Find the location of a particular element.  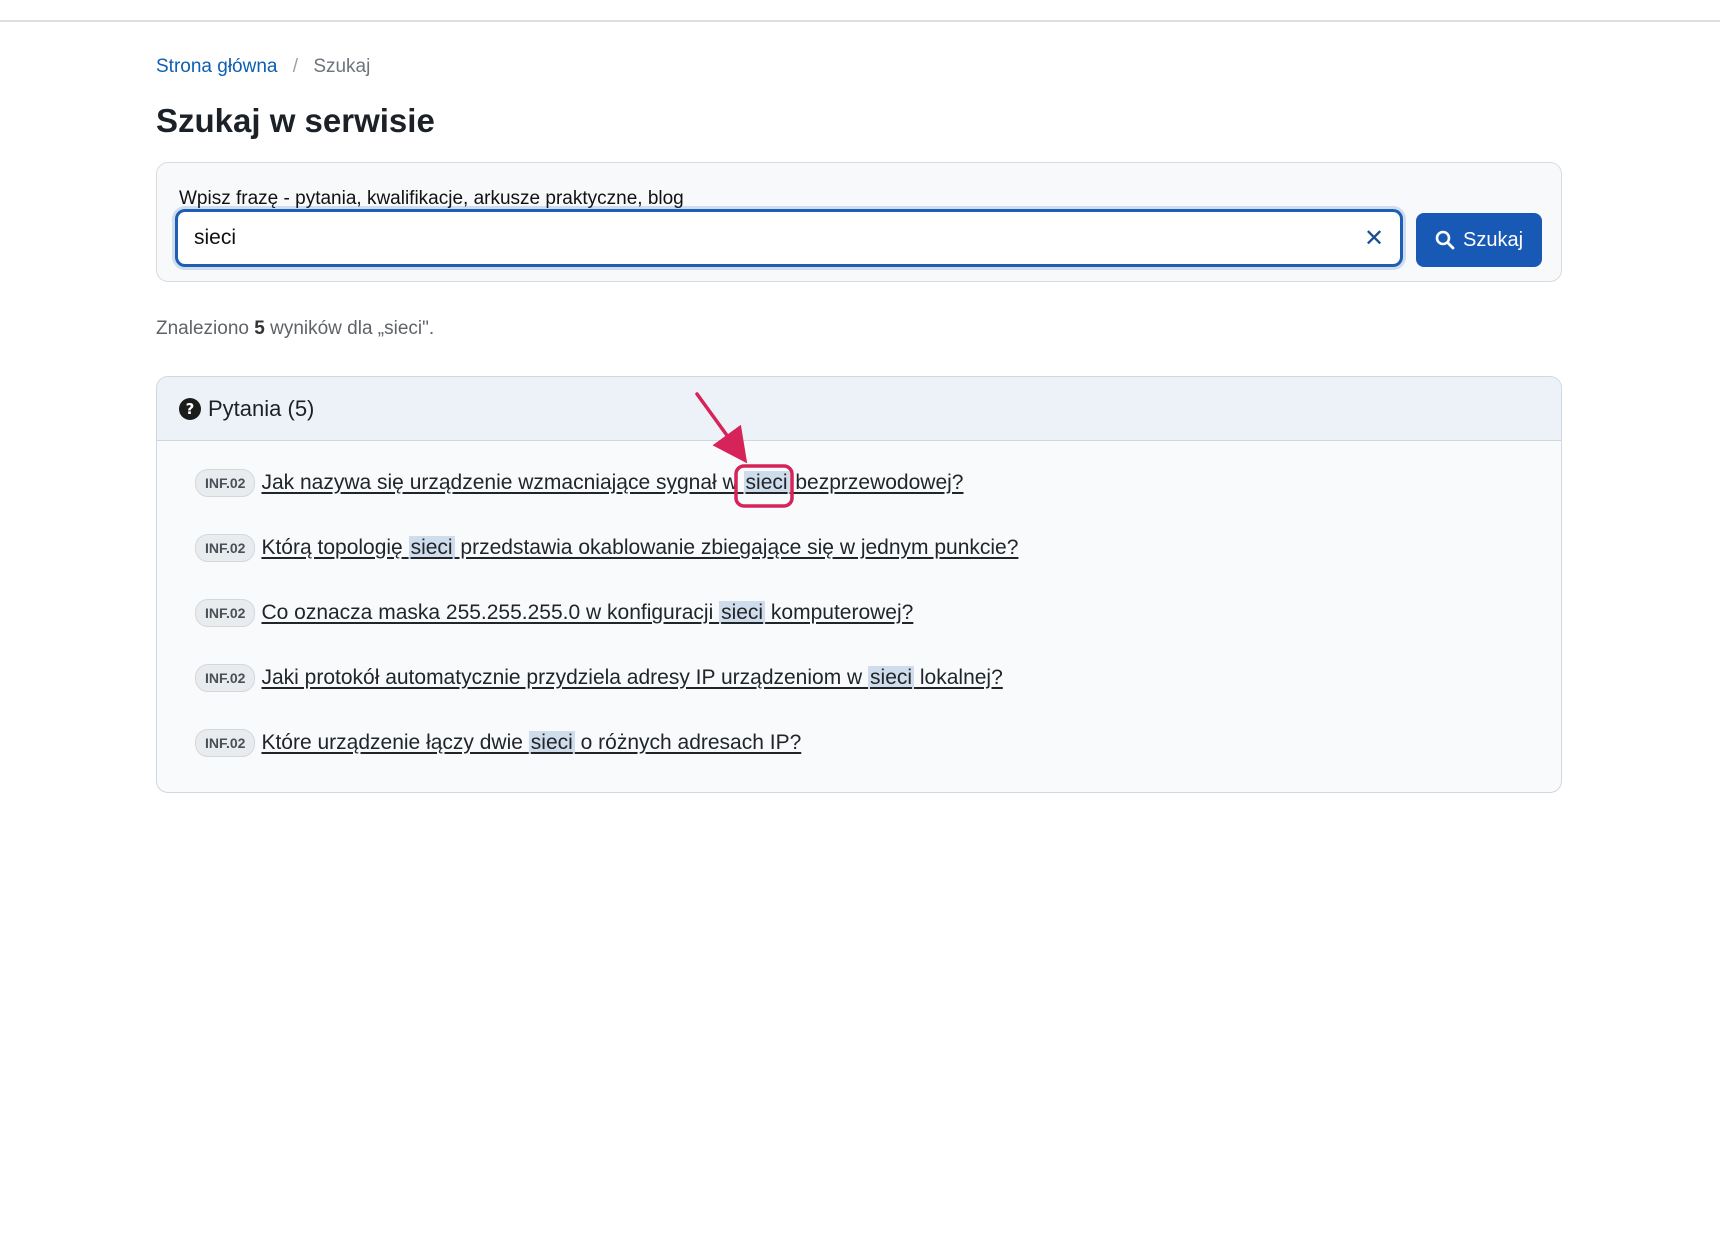

result-text-after: komputerowej? is located at coordinates (839, 612).